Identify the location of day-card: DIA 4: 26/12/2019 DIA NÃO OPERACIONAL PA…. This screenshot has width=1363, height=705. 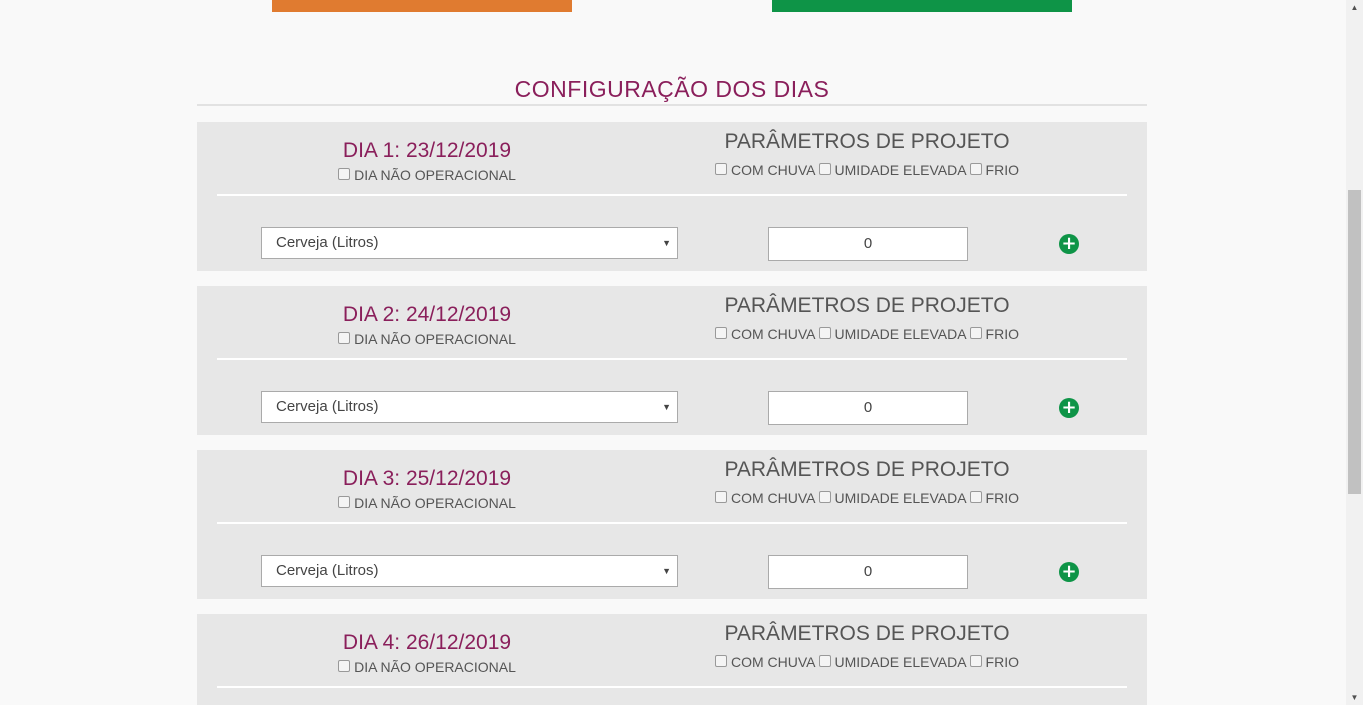
(672, 659).